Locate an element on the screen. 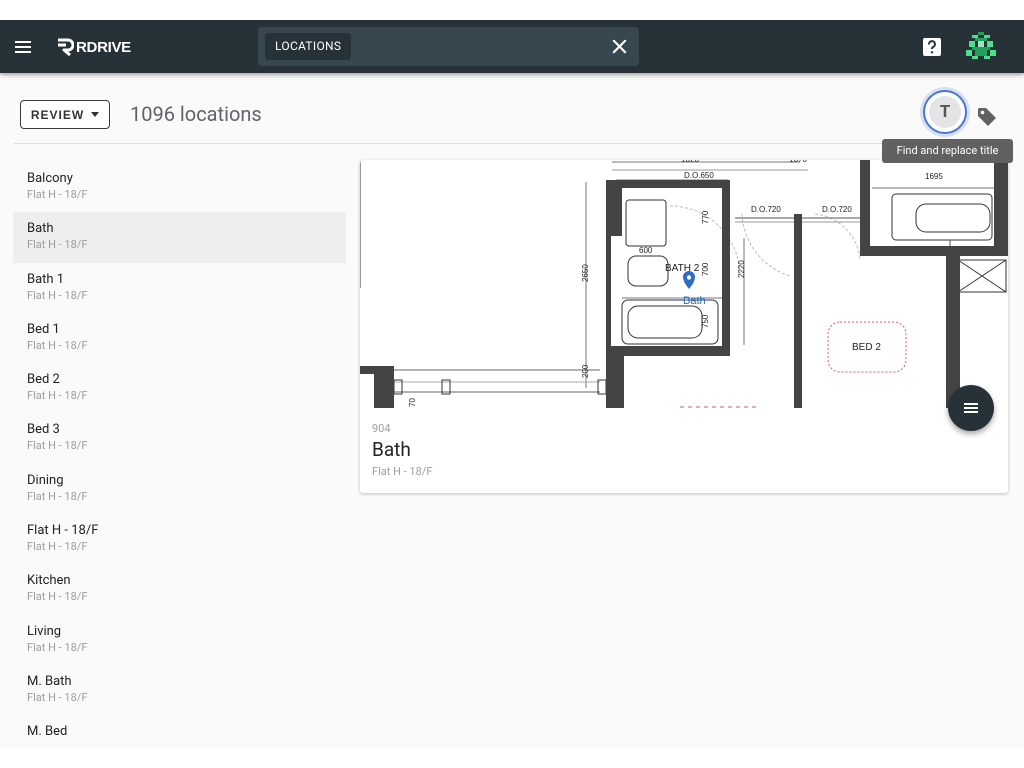  caret-down-icon is located at coordinates (95, 114).